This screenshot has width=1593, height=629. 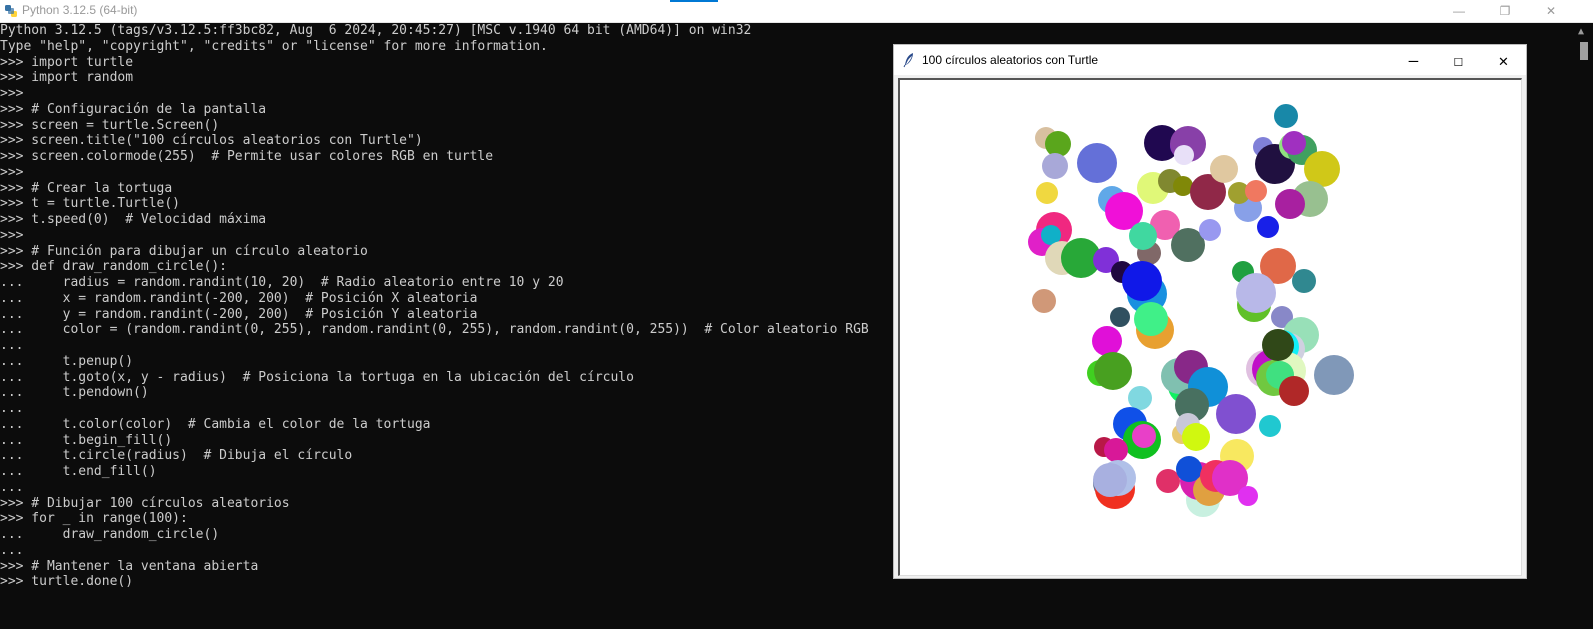 I want to click on turtle-close-button: ✕, so click(x=1503, y=60).